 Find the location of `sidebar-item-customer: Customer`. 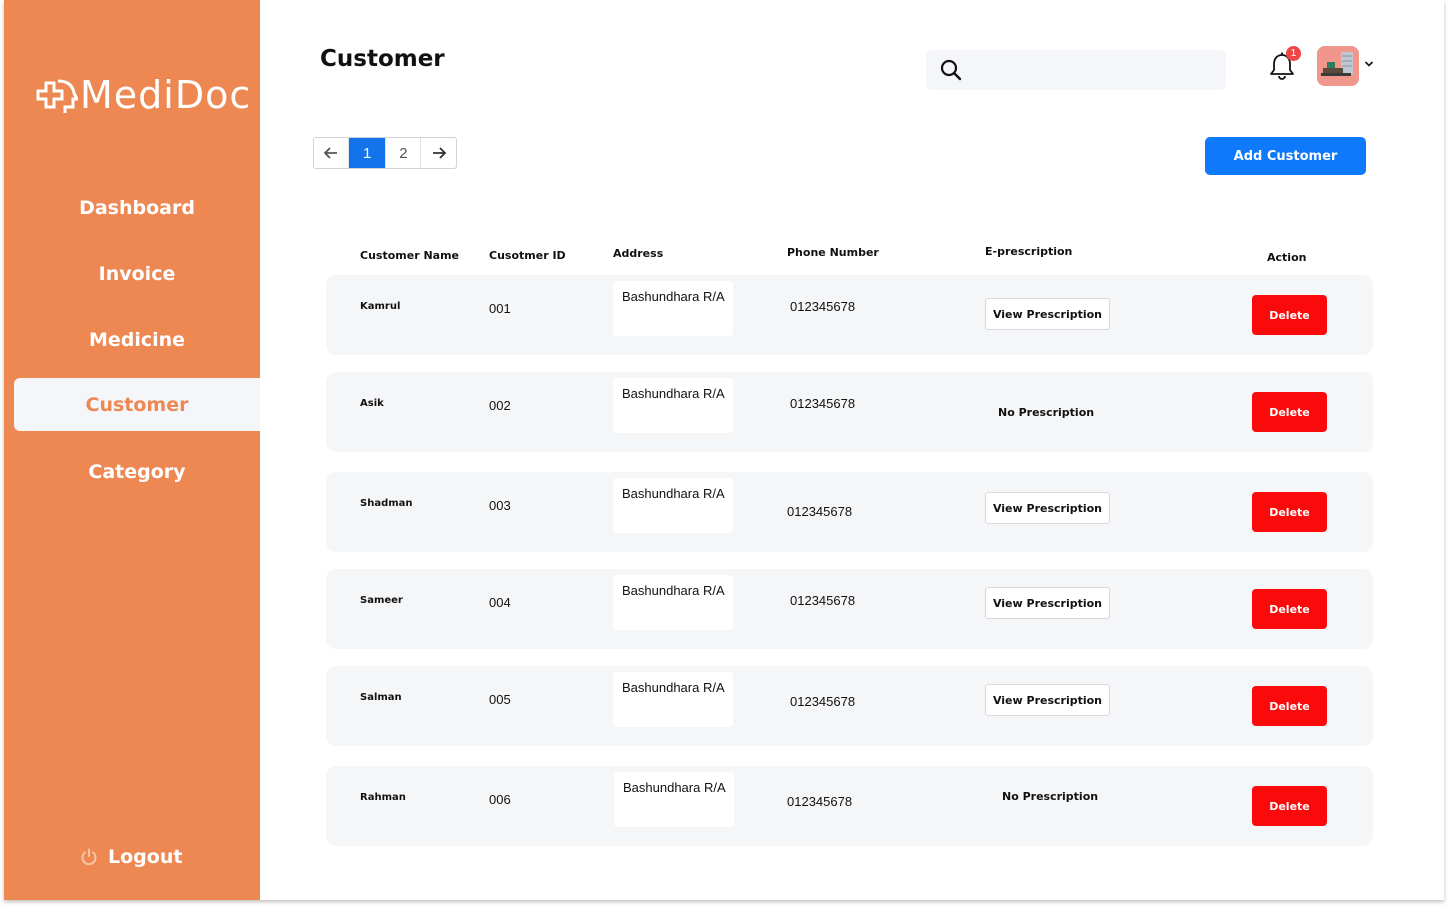

sidebar-item-customer: Customer is located at coordinates (137, 404).